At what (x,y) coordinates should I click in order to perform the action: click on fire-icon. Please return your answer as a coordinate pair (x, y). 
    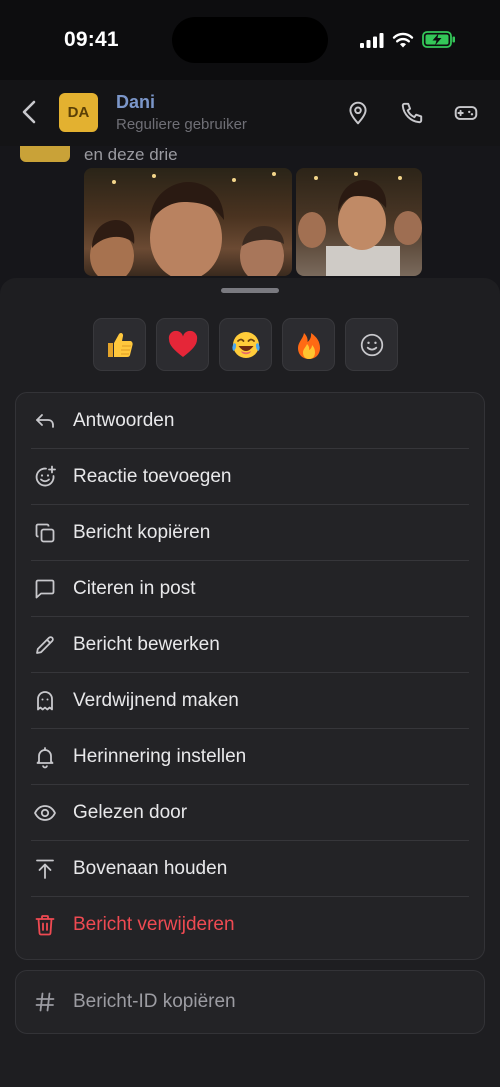
    Looking at the image, I should click on (308, 345).